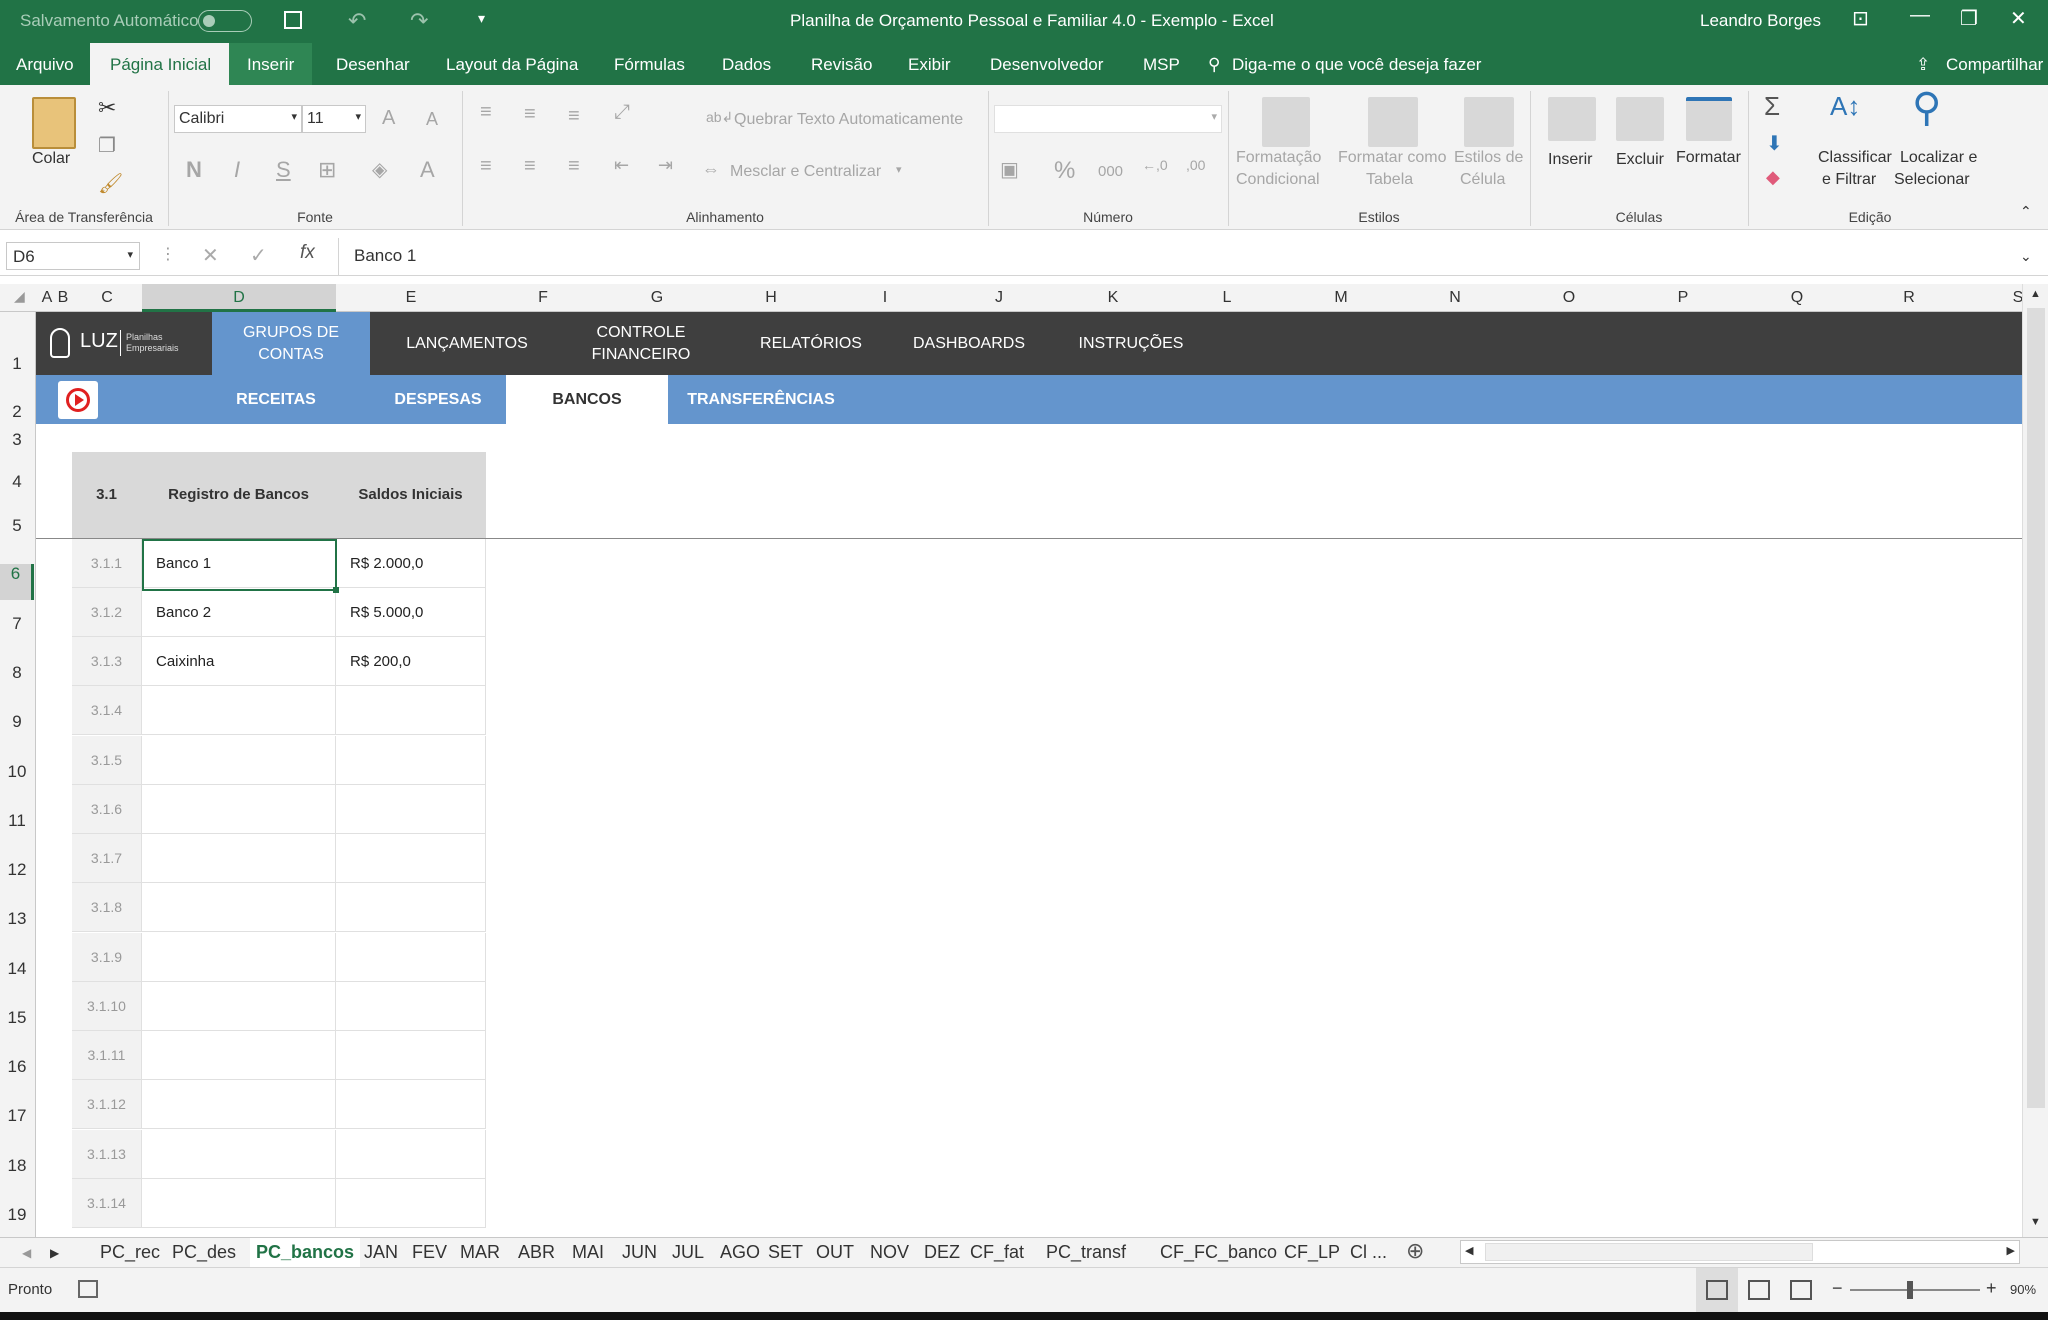  Describe the element at coordinates (1312, 1252) in the screenshot. I see `sheet-tab: CF_LP` at that location.